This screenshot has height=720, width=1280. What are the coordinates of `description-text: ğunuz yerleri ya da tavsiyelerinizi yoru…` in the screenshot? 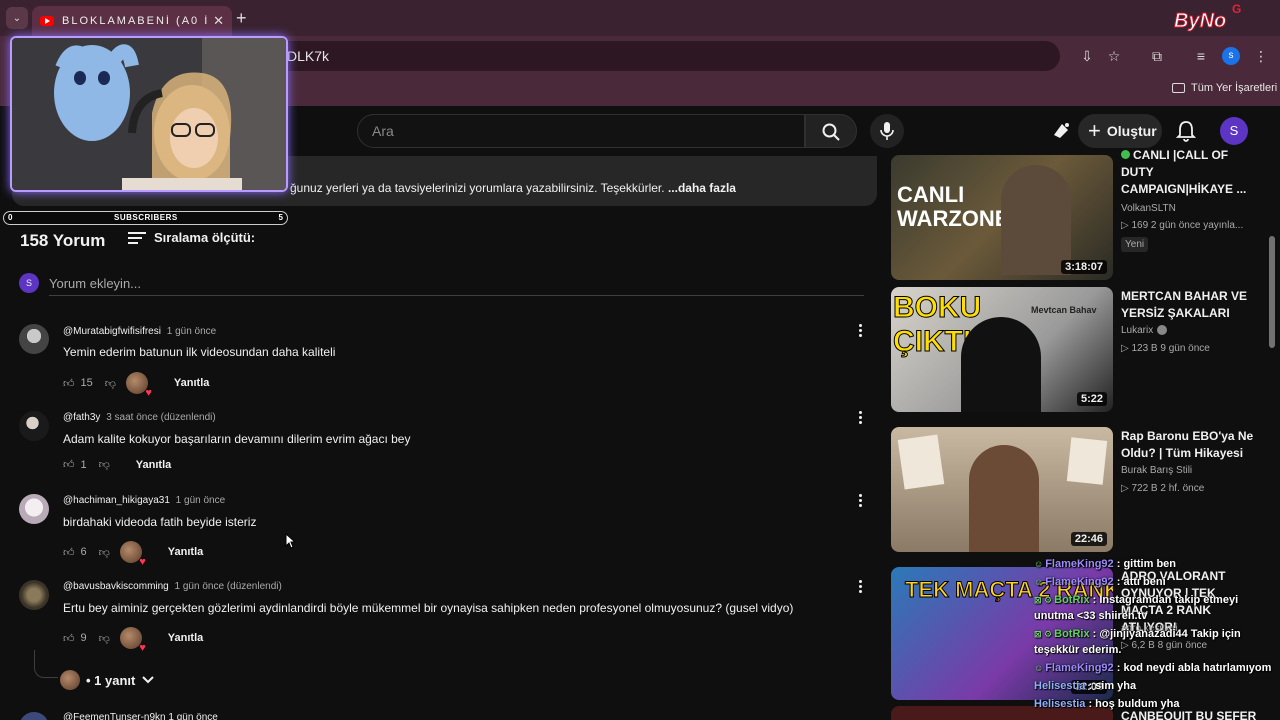 It's located at (513, 188).